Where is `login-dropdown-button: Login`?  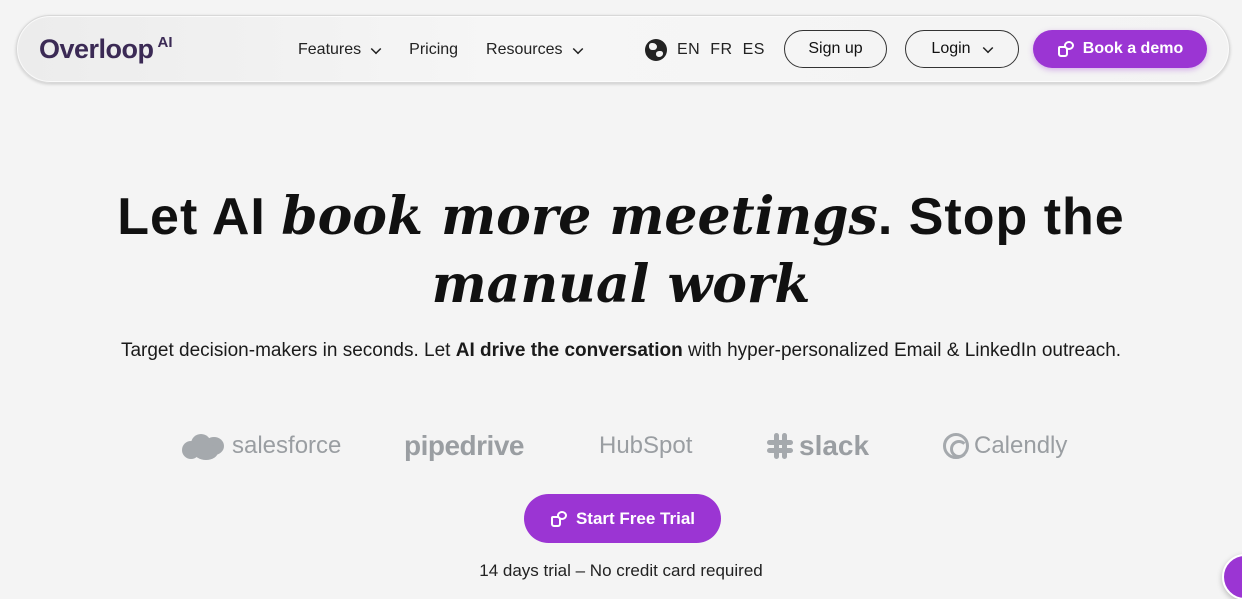 login-dropdown-button: Login is located at coordinates (962, 49).